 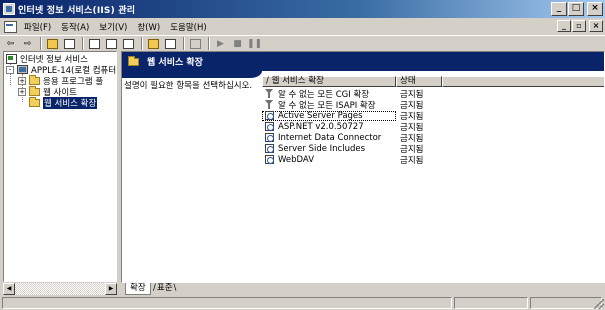 I want to click on menu-file: 파일(F), so click(x=37, y=27).